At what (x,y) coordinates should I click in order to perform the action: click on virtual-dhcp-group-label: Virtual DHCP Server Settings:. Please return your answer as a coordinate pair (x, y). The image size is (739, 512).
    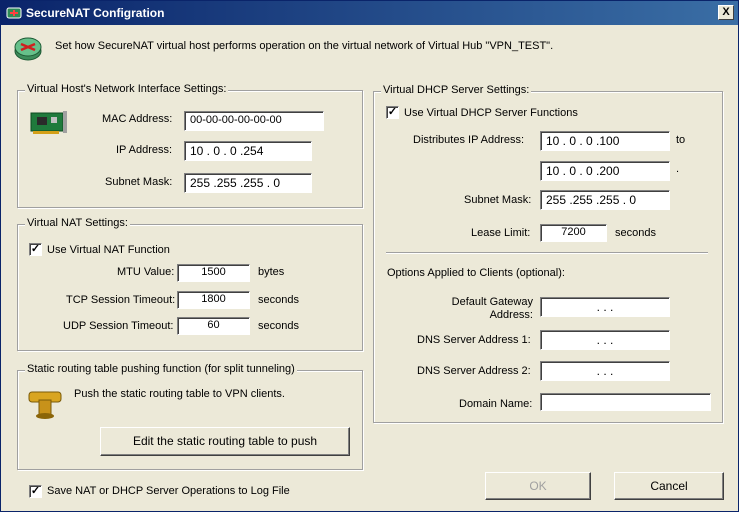
    Looking at the image, I should click on (456, 90).